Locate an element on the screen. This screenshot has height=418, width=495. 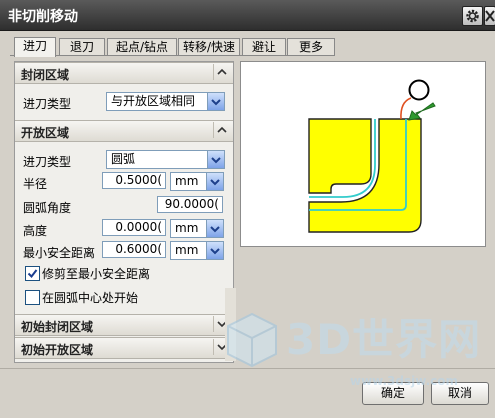
tab-more: 更多 is located at coordinates (311, 47).